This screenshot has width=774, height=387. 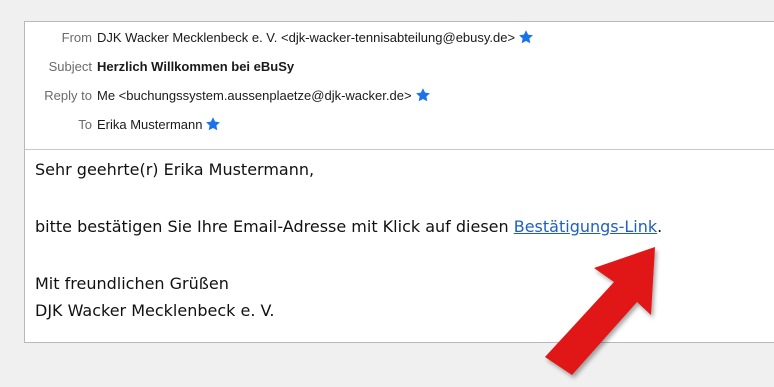 What do you see at coordinates (660, 226) in the screenshot?
I see `sentence-suffix: .` at bounding box center [660, 226].